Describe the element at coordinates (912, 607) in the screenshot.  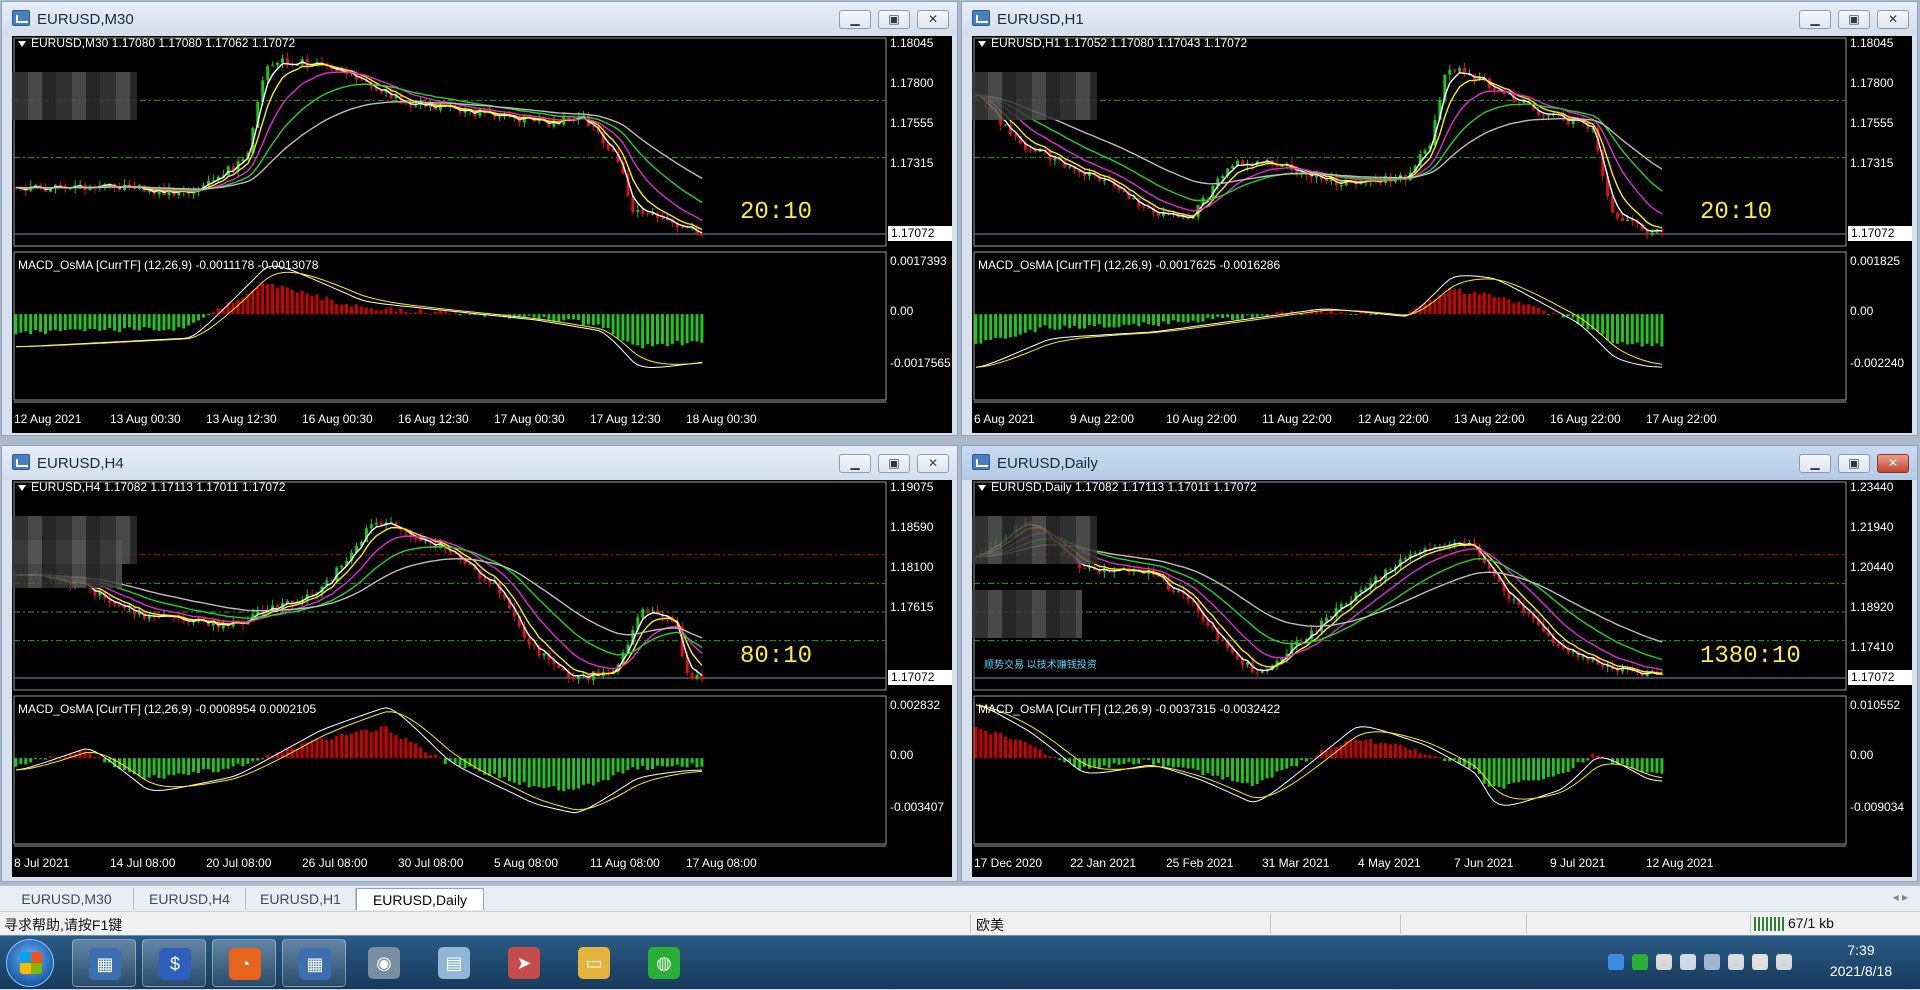
I see `price-scale-label: 1.17615` at that location.